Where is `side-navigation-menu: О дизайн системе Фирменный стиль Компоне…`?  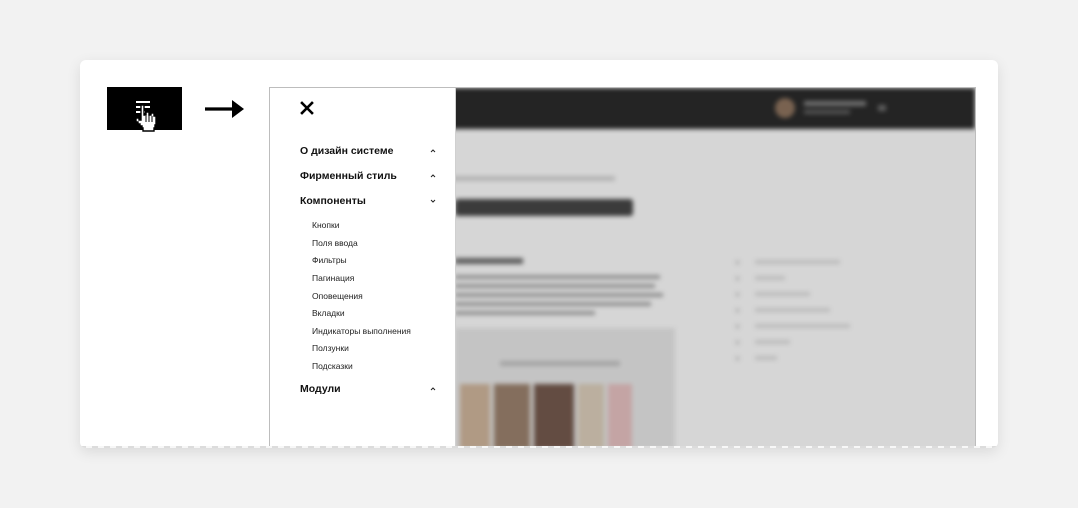 side-navigation-menu: О дизайн системе Фирменный стиль Компоне… is located at coordinates (363, 268).